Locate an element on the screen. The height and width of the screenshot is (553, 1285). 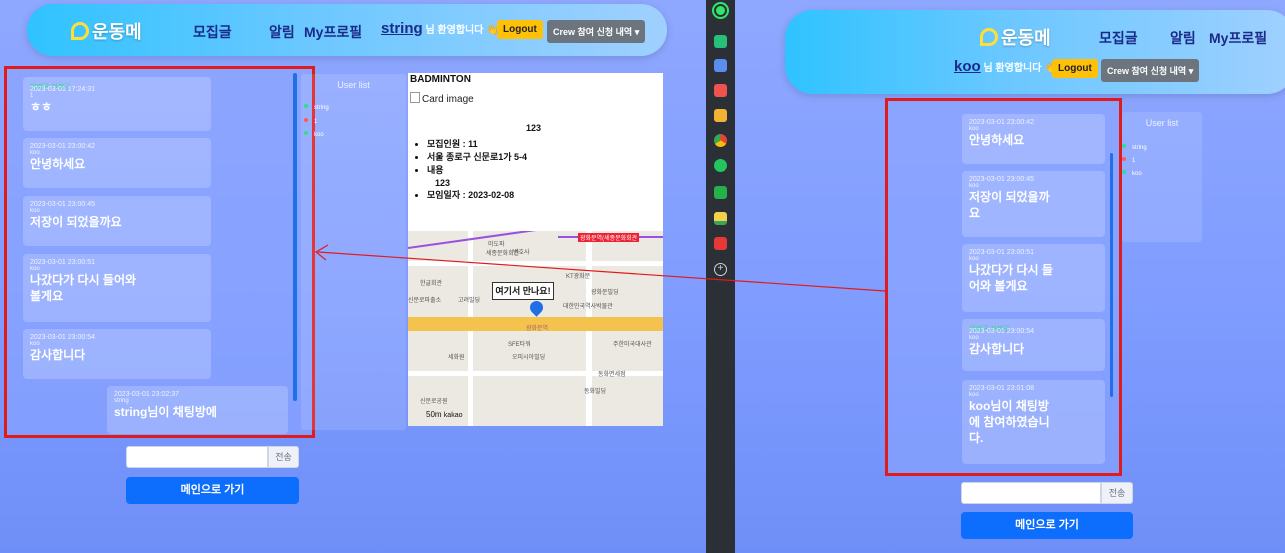
user-list-item: 1 is located at coordinates (1128, 160).